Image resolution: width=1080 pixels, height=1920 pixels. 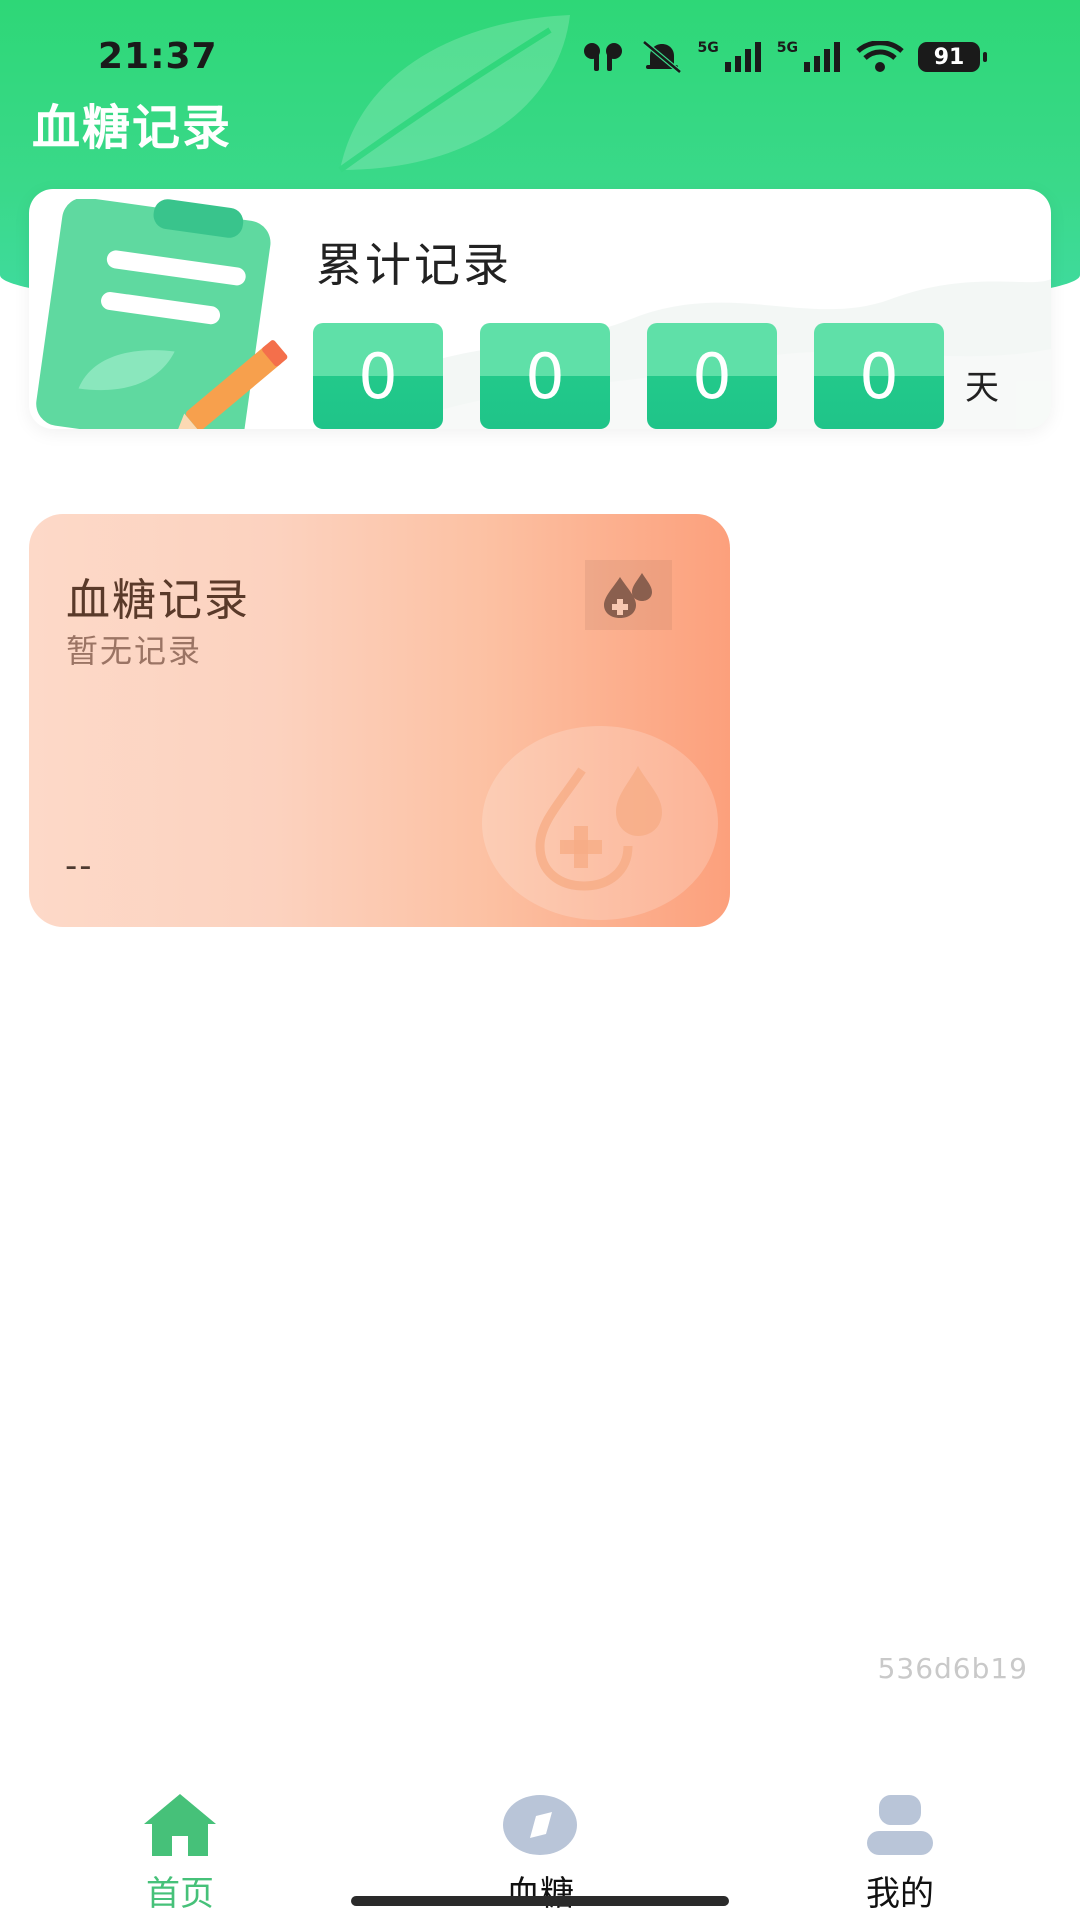 I want to click on record-card-subtitle: 暂无记录, so click(x=134, y=651).